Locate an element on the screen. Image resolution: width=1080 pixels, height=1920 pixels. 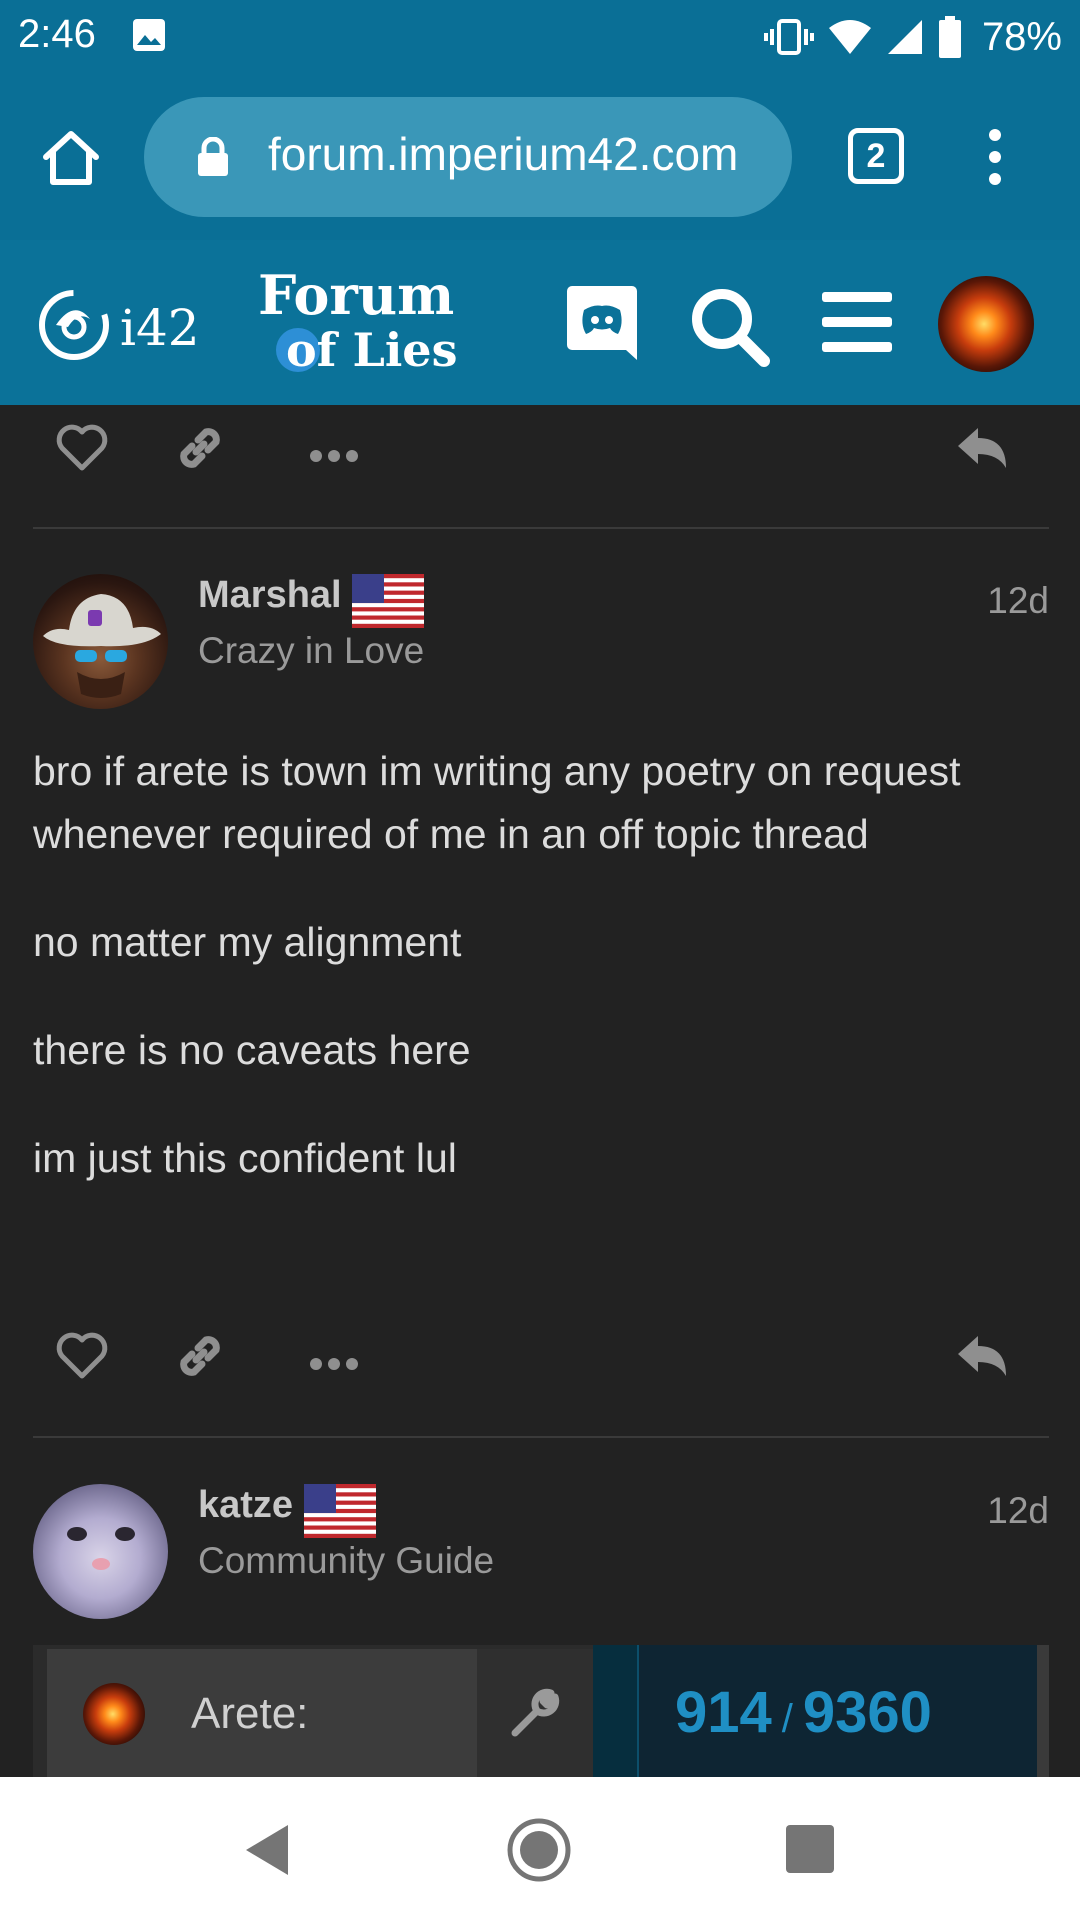
post-avatar-katze is located at coordinates (100, 1551).